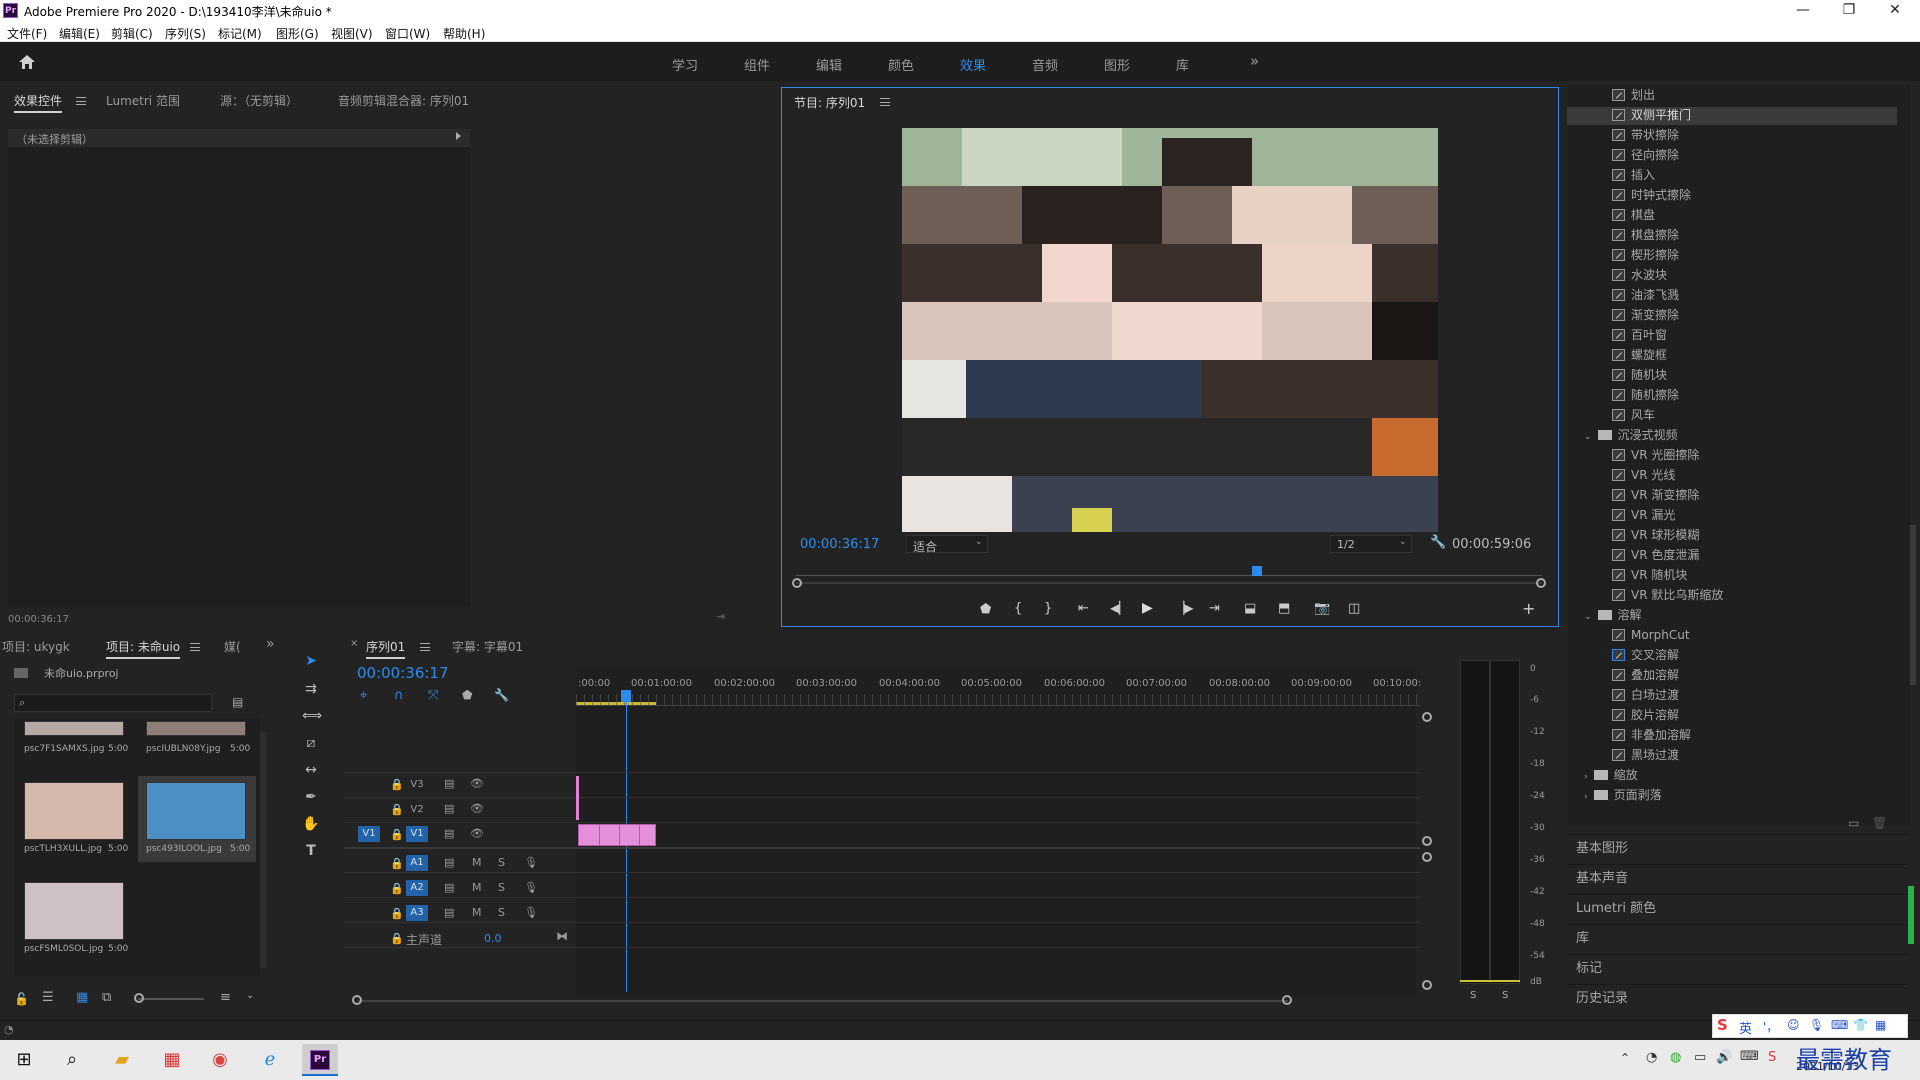 This screenshot has height=1080, width=1920. I want to click on timeline-ruler-ticks, so click(998, 700).